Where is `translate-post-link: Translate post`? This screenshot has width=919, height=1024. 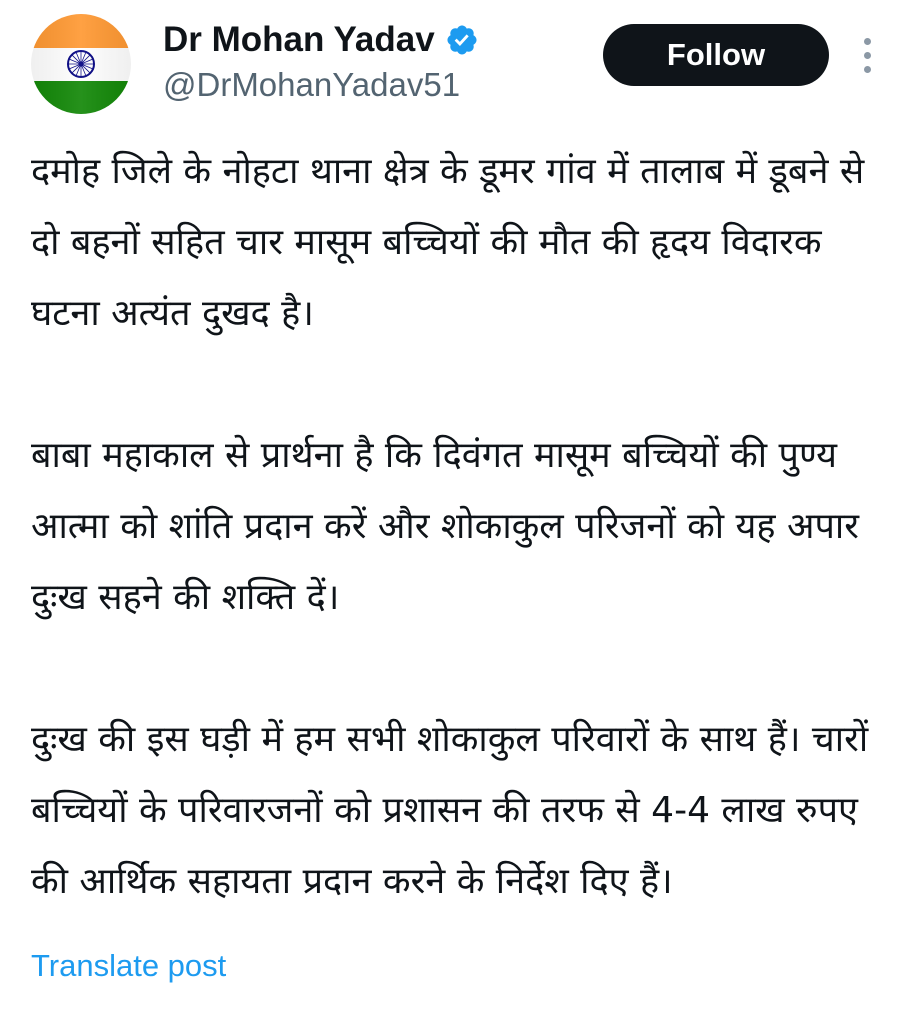
translate-post-link: Translate post is located at coordinates (128, 966).